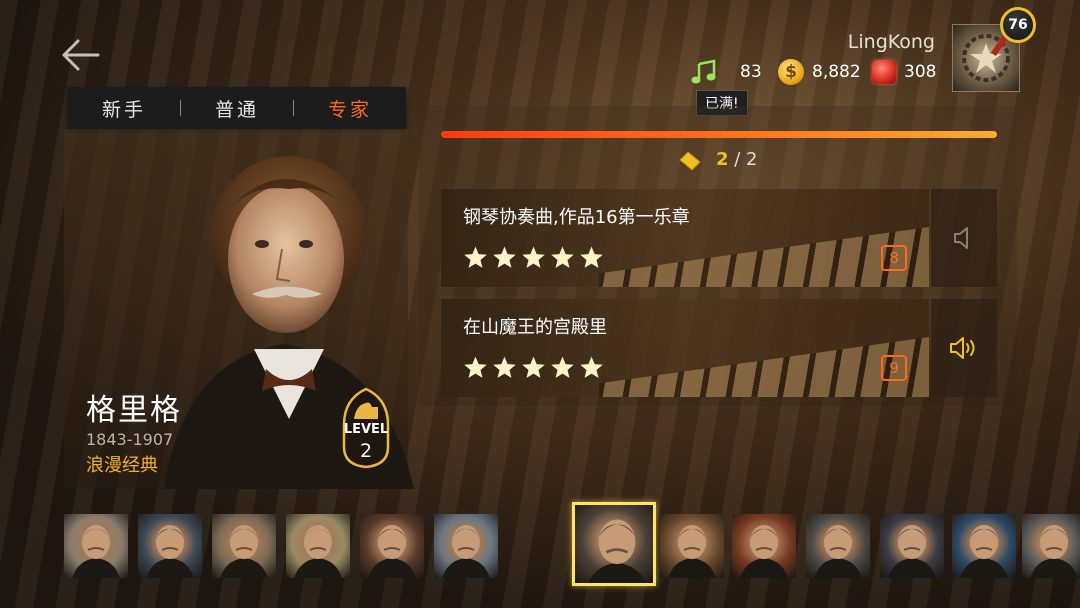 The width and height of the screenshot is (1080, 608). What do you see at coordinates (703, 71) in the screenshot?
I see `music-note-icon` at bounding box center [703, 71].